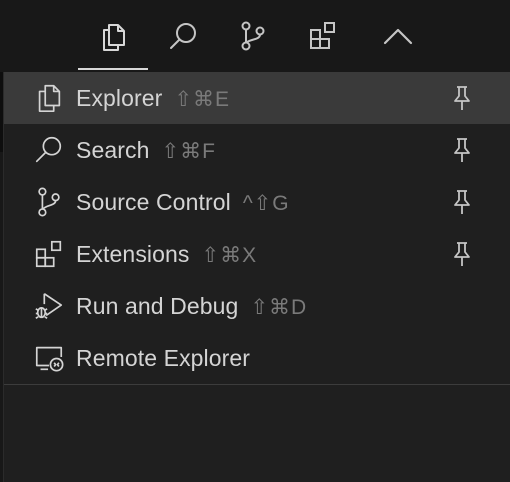  What do you see at coordinates (257, 98) in the screenshot?
I see `menu-item-explorer: Explorer ⇧⌘E` at bounding box center [257, 98].